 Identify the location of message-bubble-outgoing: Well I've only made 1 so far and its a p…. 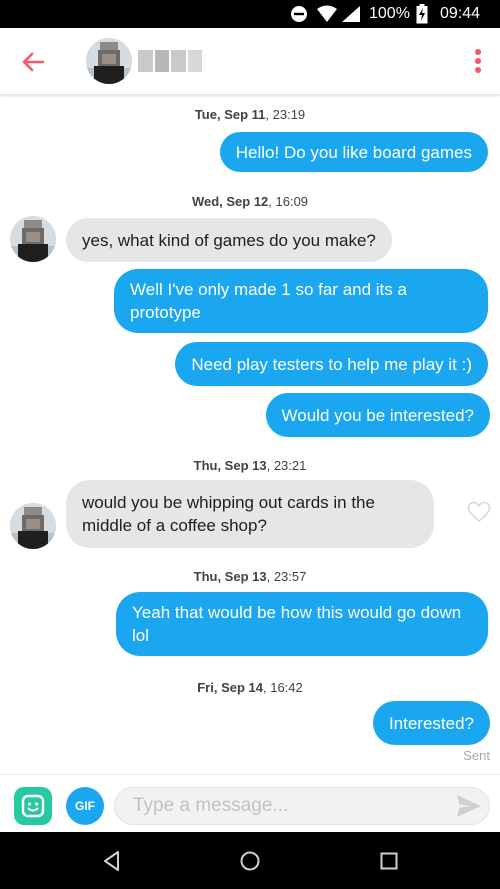
(301, 301).